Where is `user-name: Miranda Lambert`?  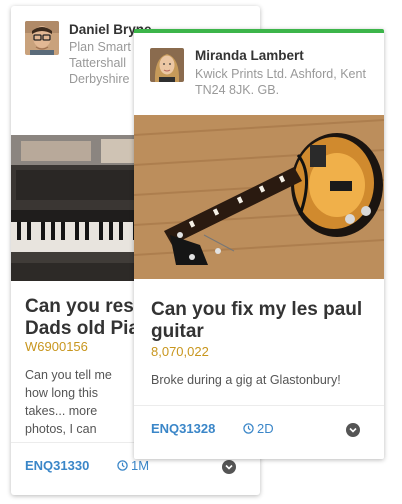 user-name: Miranda Lambert is located at coordinates (249, 55).